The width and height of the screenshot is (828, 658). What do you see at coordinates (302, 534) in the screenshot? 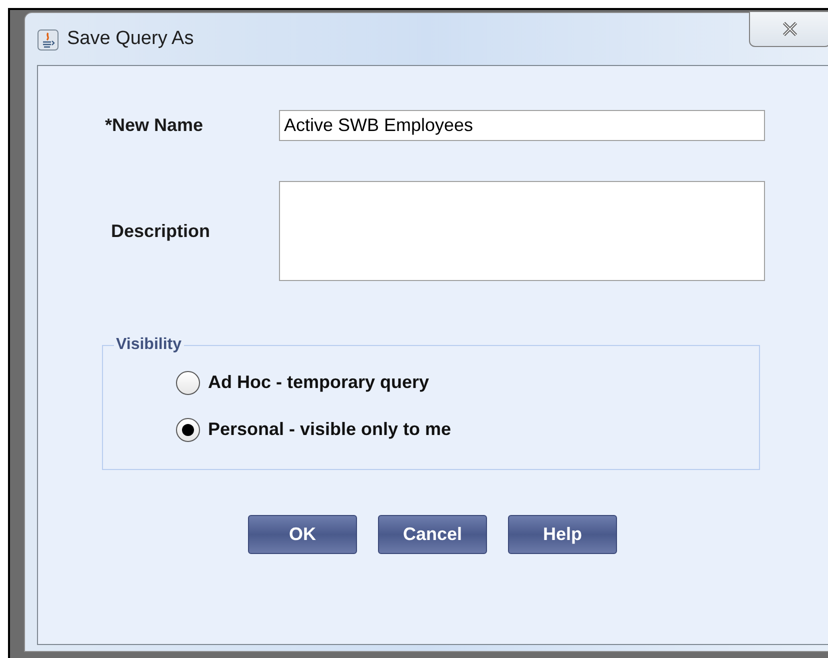
I see `dialog-button: OK` at bounding box center [302, 534].